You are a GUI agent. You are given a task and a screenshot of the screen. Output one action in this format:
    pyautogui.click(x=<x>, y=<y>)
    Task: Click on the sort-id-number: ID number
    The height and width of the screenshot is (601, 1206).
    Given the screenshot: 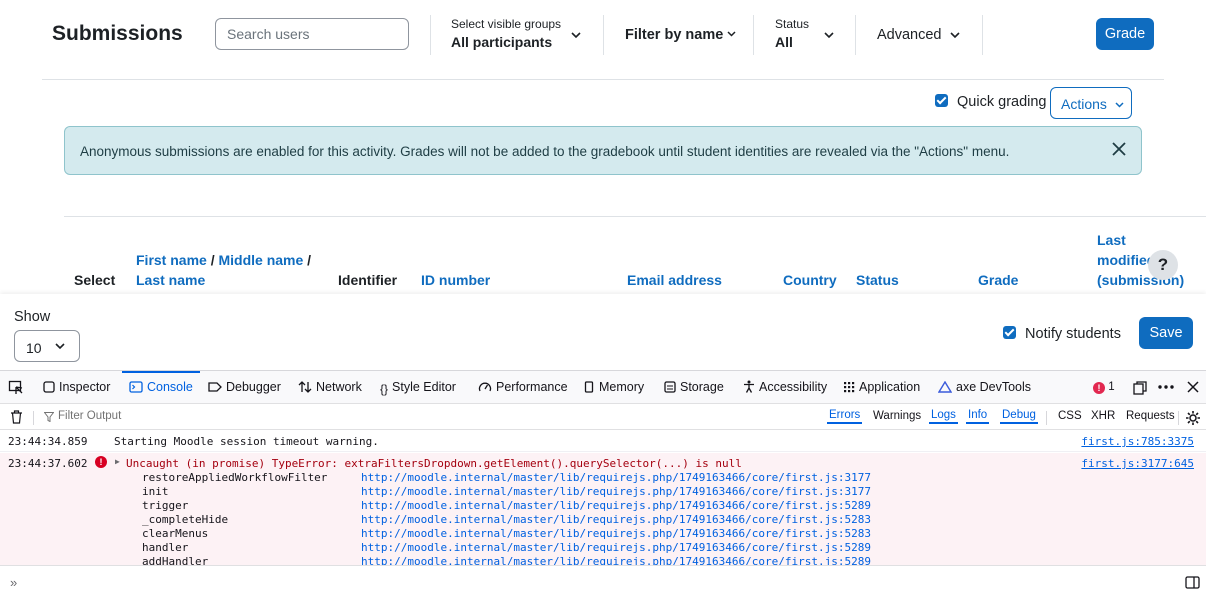 What is the action you would take?
    pyautogui.click(x=455, y=280)
    